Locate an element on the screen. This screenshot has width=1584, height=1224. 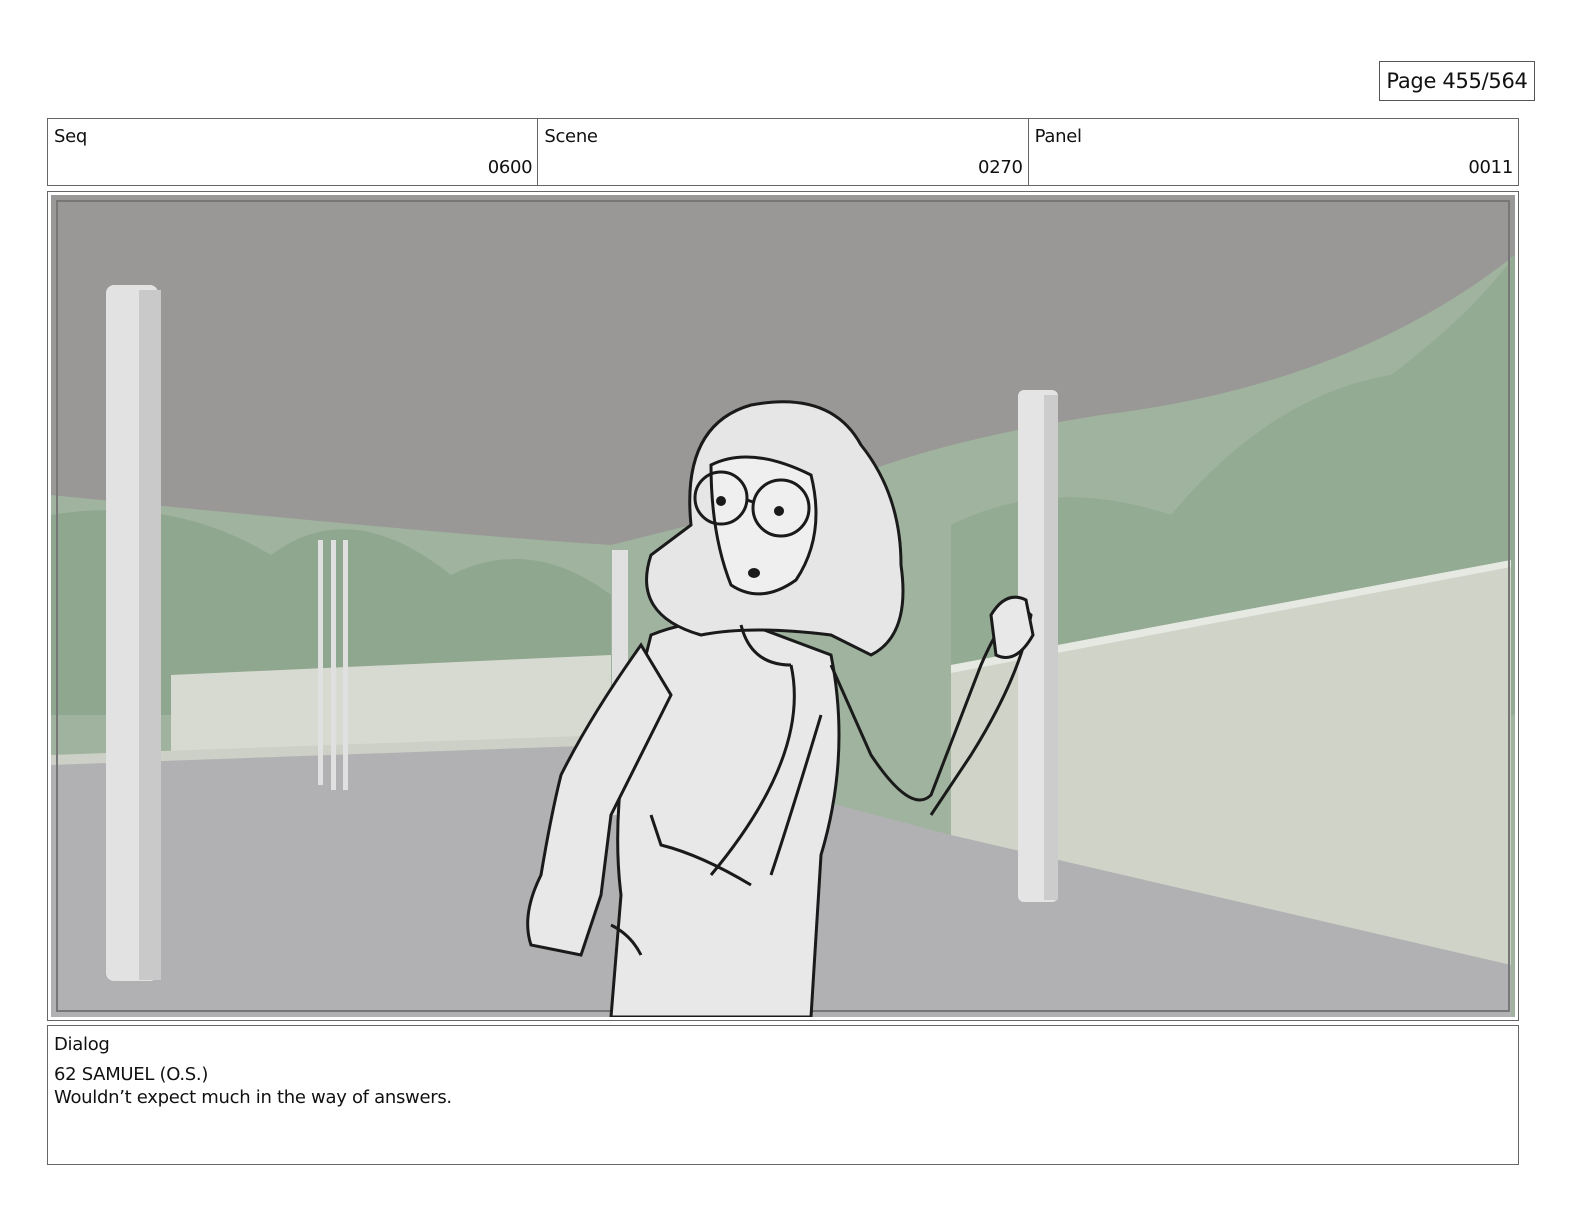
dialog-label: Dialog is located at coordinates (82, 1044).